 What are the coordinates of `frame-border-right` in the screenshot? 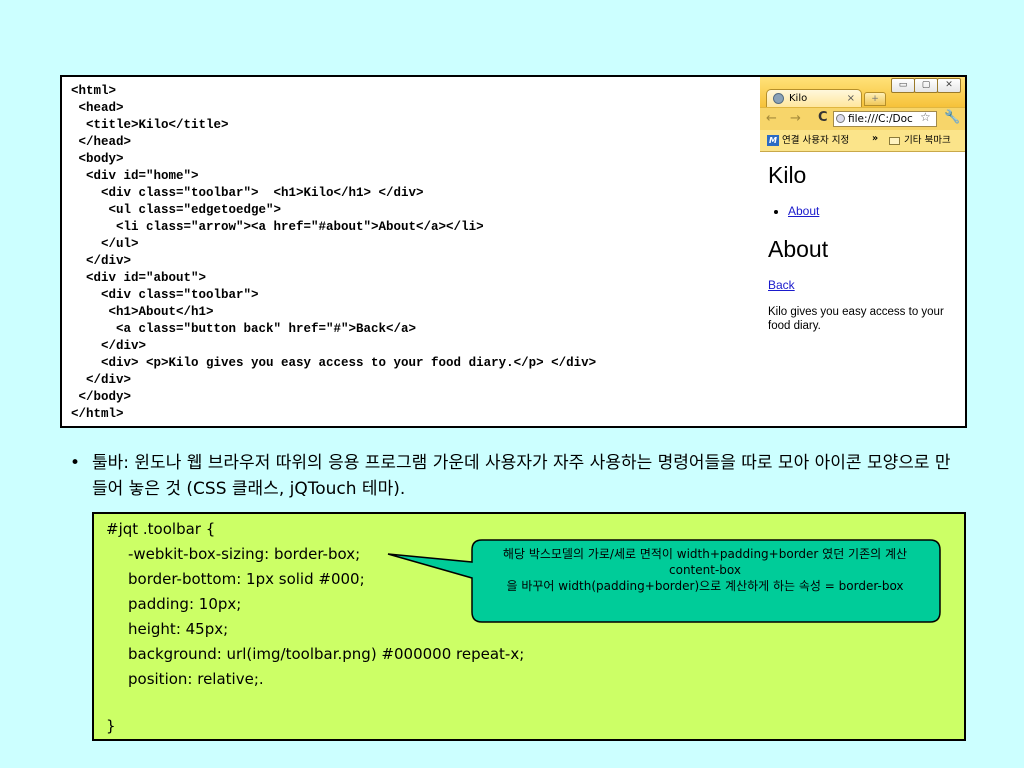 It's located at (966, 251).